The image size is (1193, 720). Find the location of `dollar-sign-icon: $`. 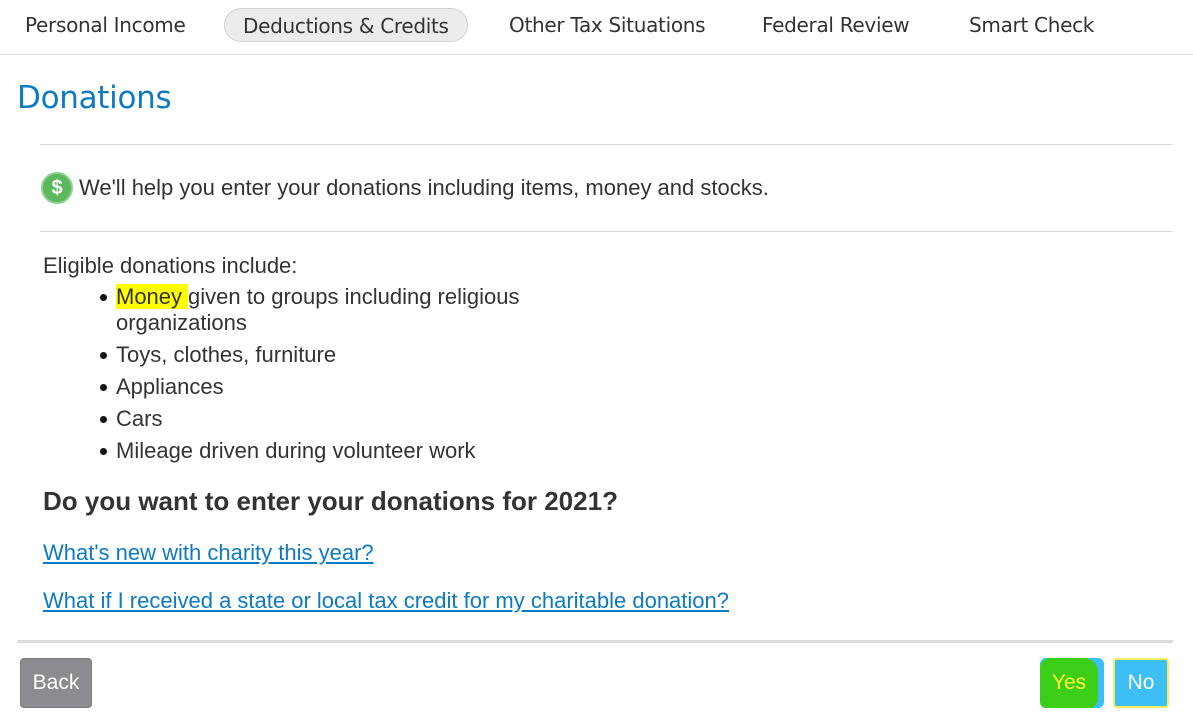

dollar-sign-icon: $ is located at coordinates (57, 188).